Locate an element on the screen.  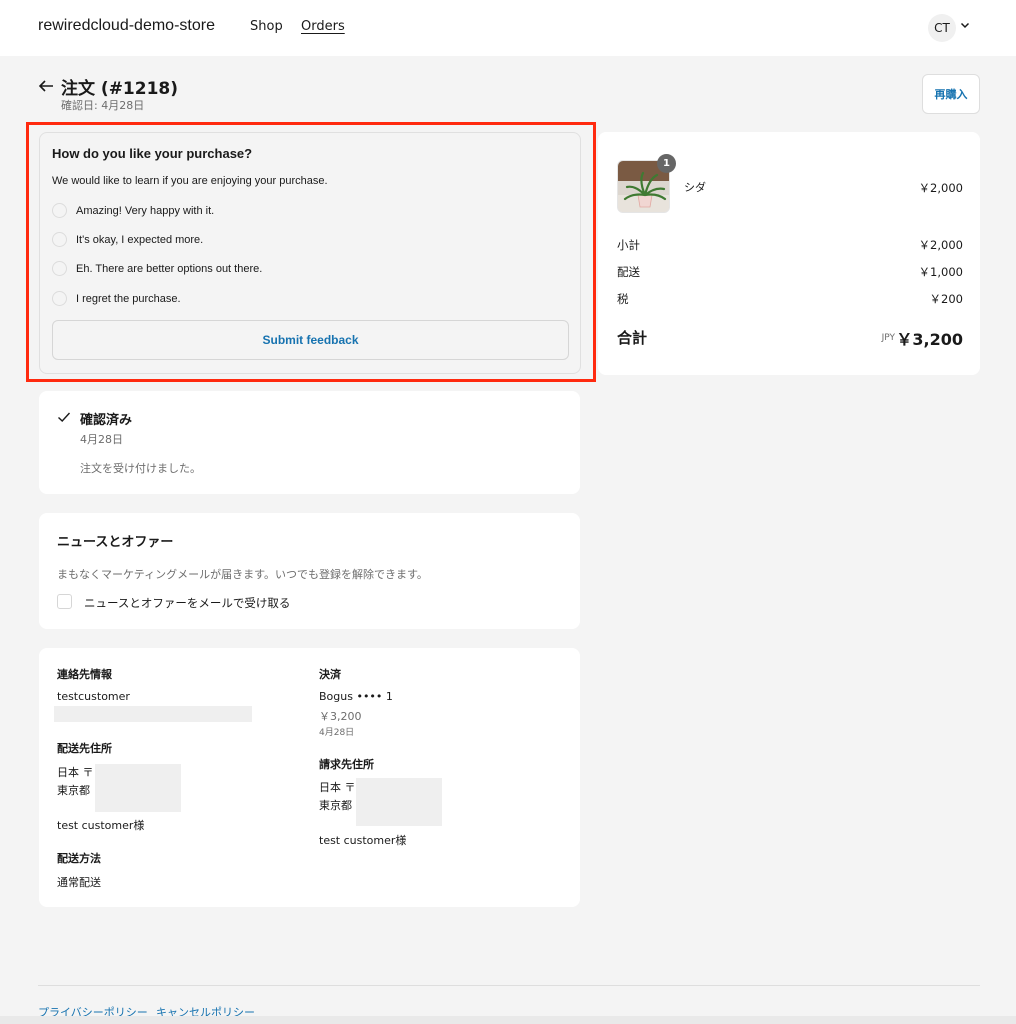
total-value: ￥3,200 is located at coordinates (929, 339).